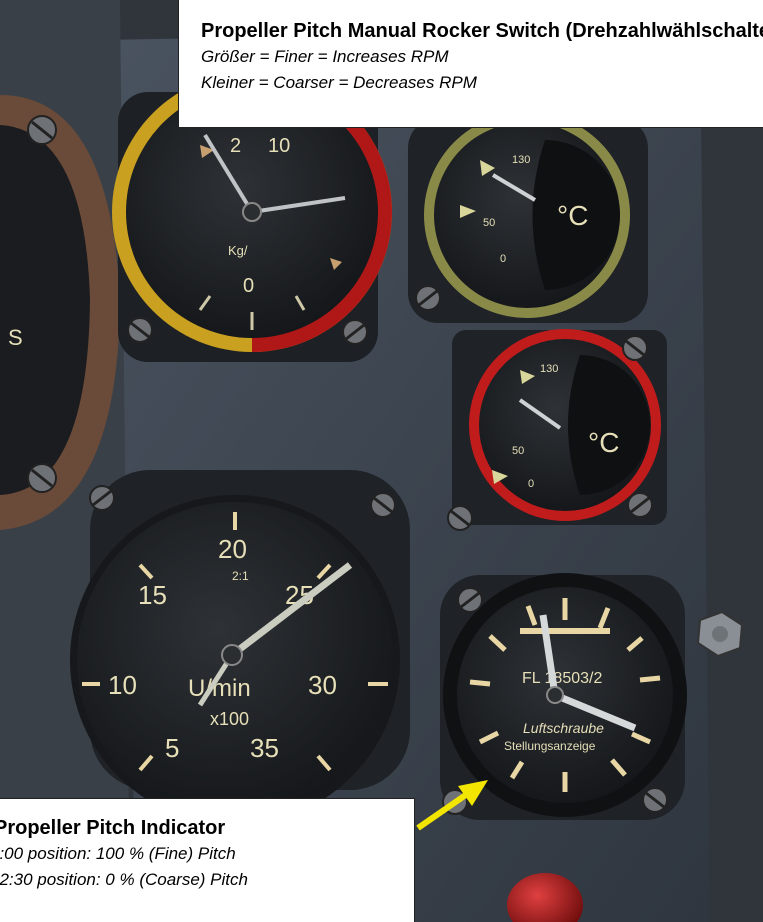  Describe the element at coordinates (122, 685) in the screenshot. I see `rpm-tick-10: 10` at that location.